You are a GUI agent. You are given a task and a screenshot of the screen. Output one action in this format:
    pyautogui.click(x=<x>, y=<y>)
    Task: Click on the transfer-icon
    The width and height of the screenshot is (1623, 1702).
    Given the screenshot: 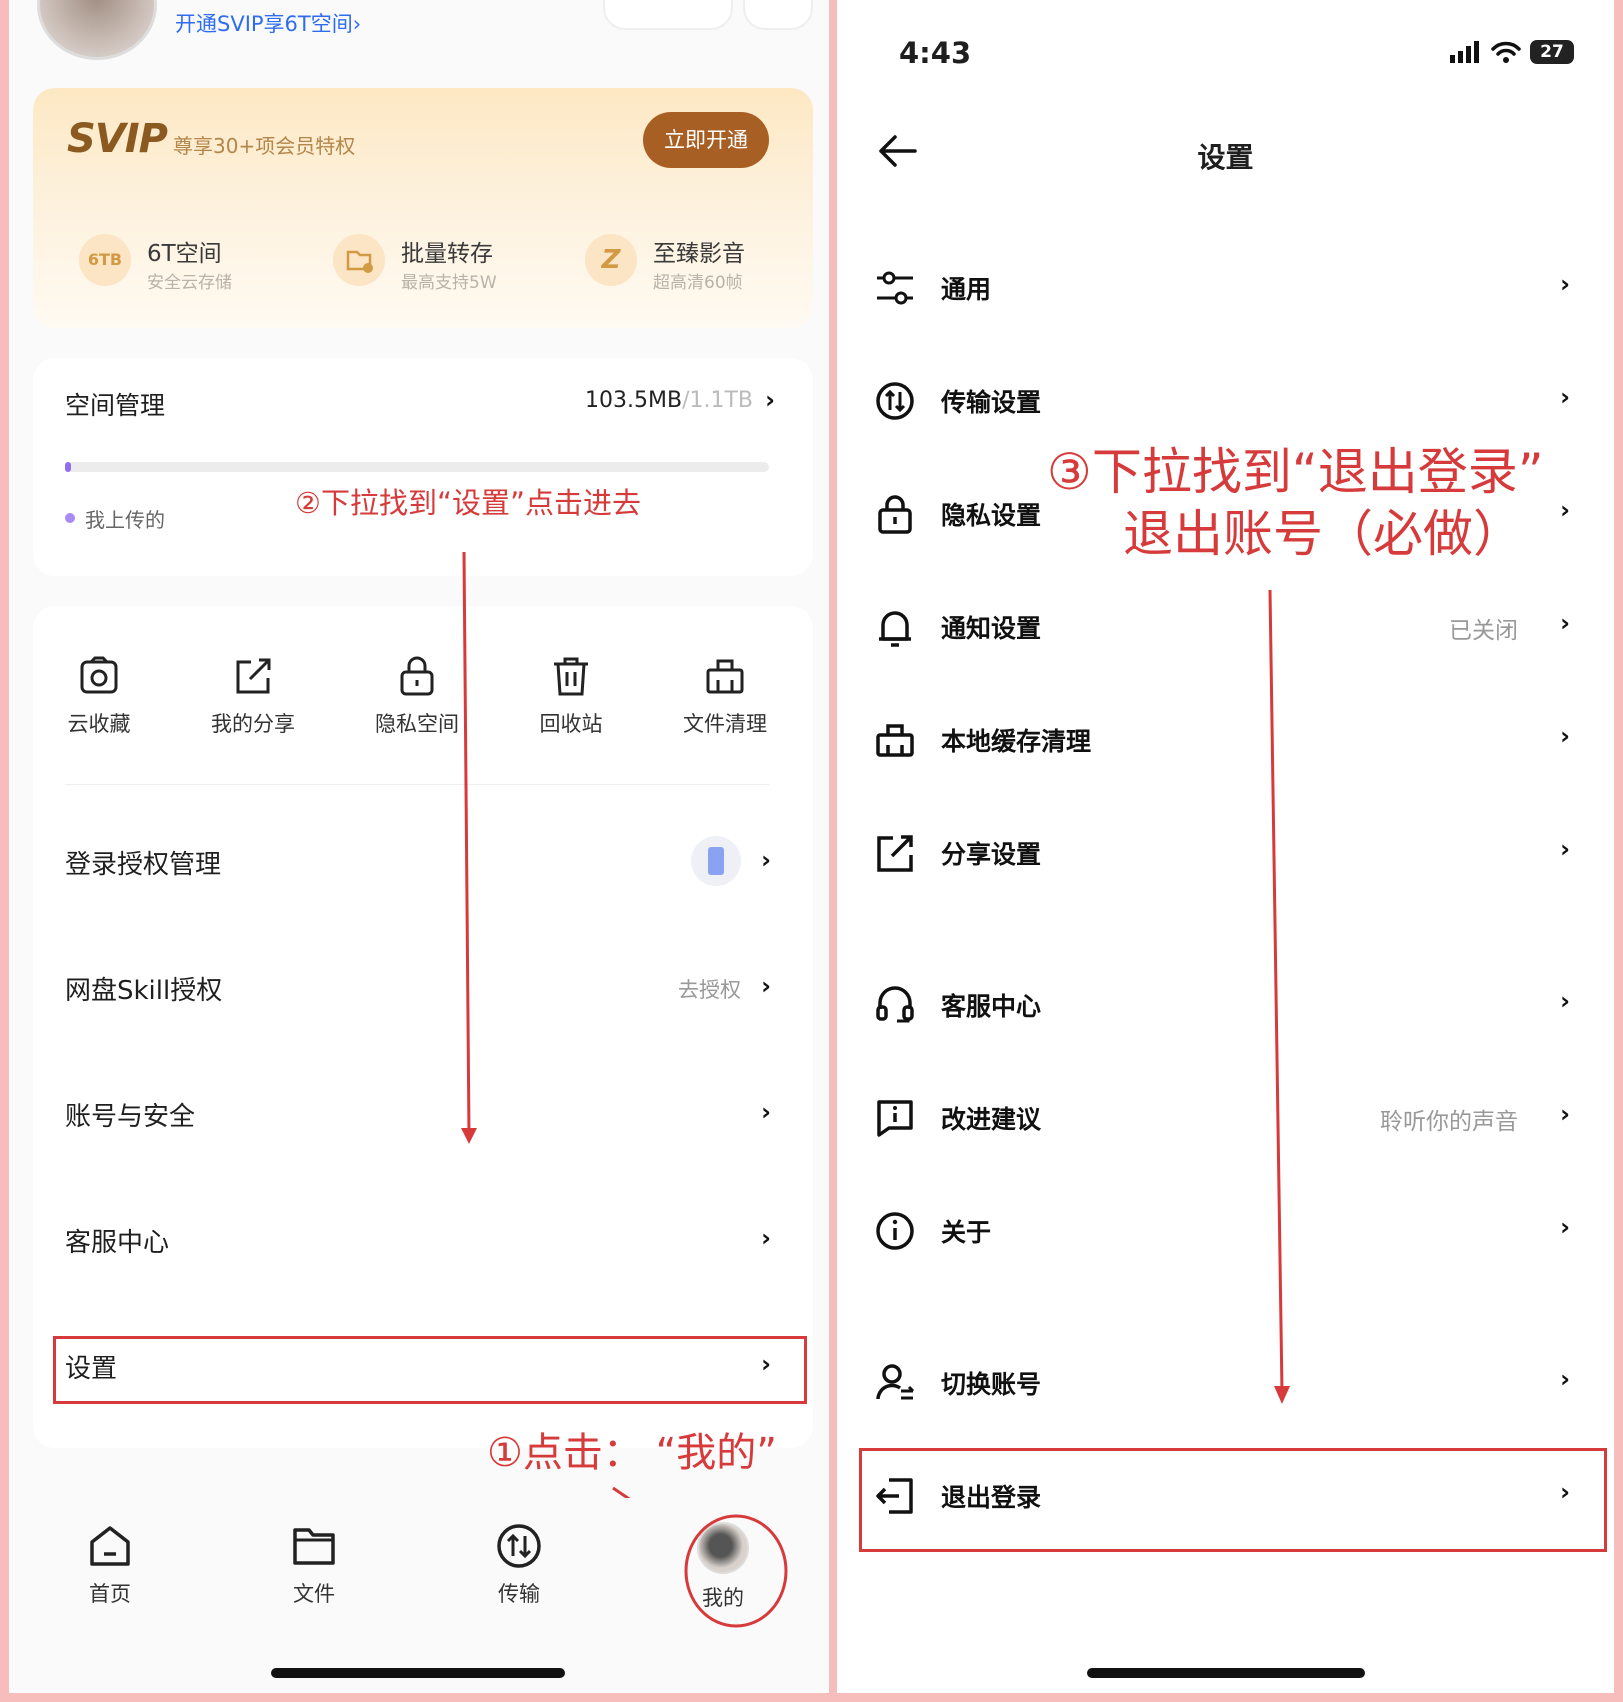 What is the action you would take?
    pyautogui.click(x=519, y=1546)
    